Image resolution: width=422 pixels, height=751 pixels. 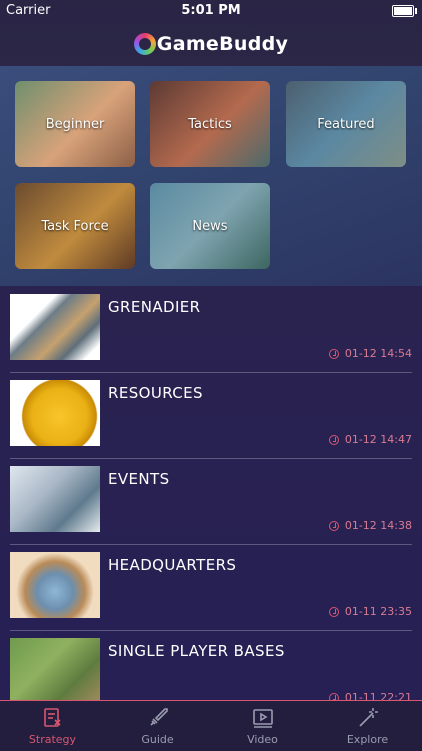 I want to click on category-tile-task-force: Task Force, so click(x=75, y=226).